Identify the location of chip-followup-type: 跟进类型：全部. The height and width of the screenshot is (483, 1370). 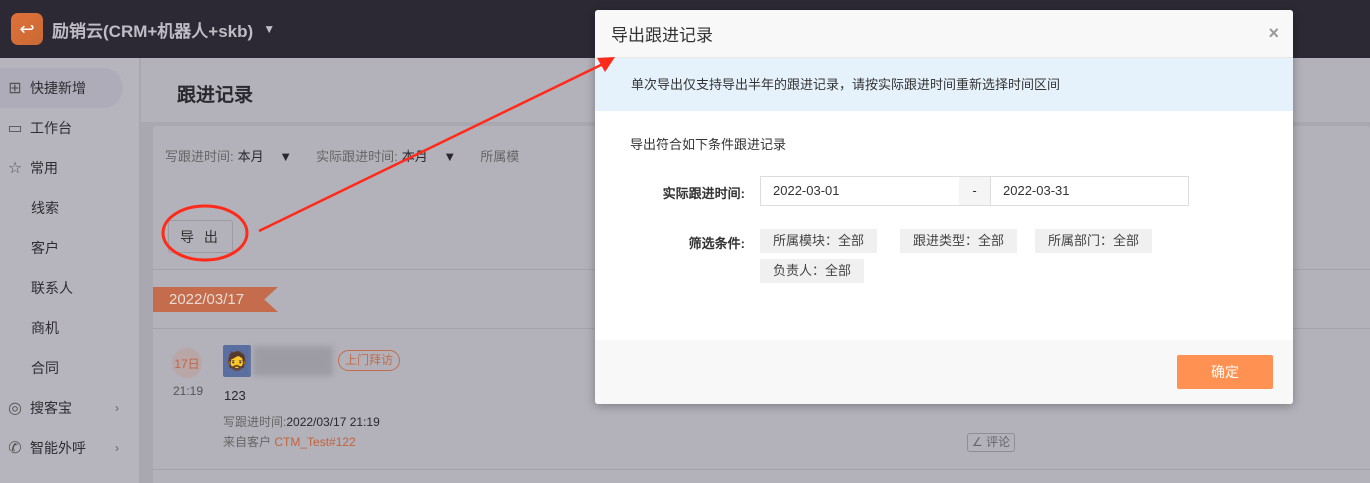
(959, 241).